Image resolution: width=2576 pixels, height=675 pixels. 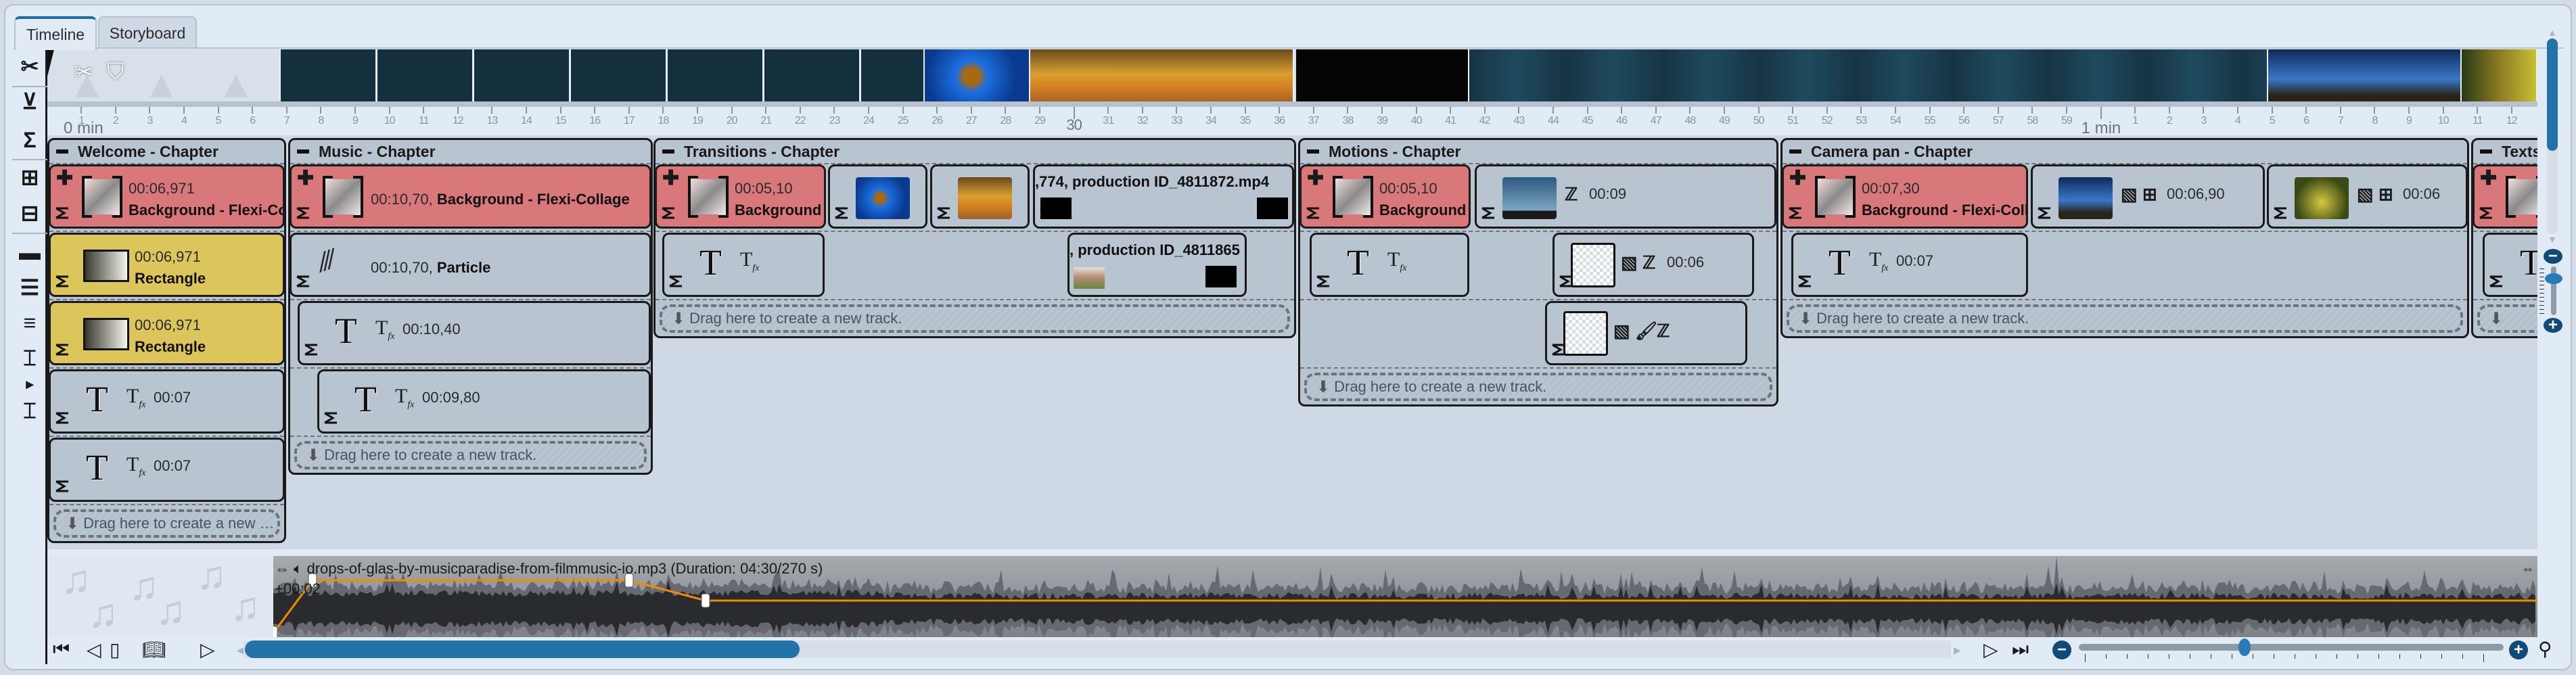 I want to click on chapter-header: Camera pan - Chapter, so click(x=2124, y=152).